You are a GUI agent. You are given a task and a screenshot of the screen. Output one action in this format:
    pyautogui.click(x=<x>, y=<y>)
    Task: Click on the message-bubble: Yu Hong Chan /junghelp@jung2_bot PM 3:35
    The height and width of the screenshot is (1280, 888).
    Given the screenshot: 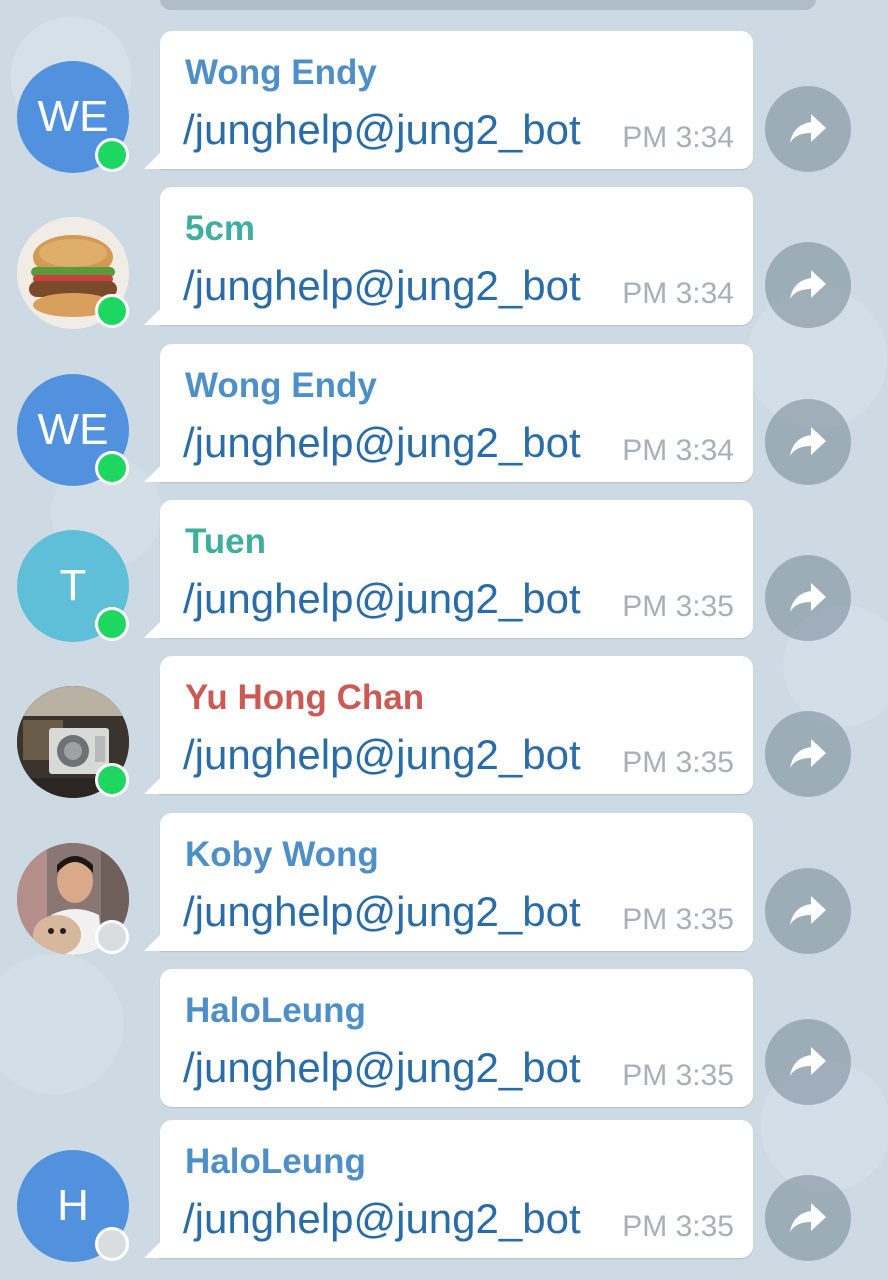 What is the action you would take?
    pyautogui.click(x=456, y=725)
    